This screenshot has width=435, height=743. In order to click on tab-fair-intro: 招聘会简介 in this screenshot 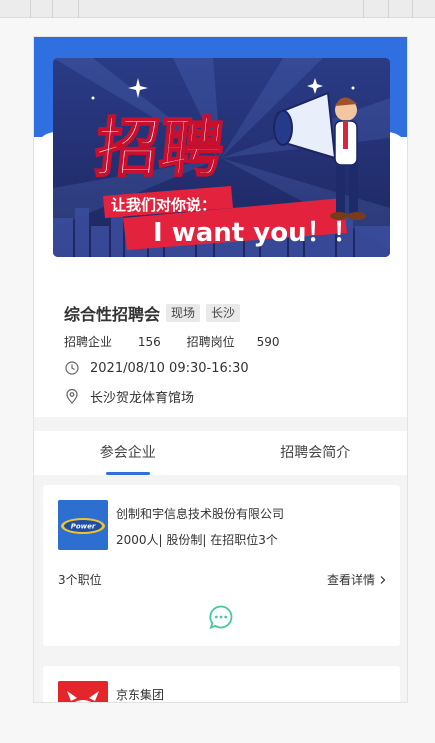, I will do `click(315, 453)`.